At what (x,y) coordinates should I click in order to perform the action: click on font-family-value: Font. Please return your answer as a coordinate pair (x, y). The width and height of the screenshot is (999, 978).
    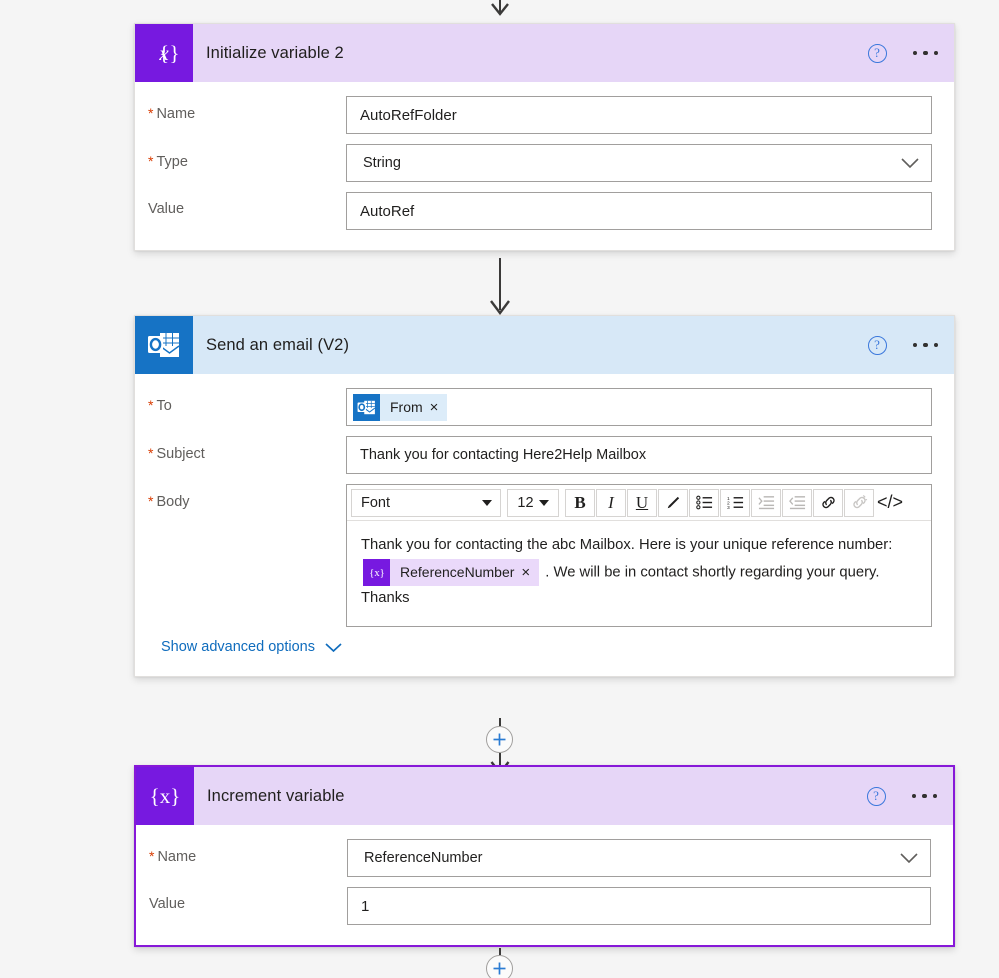
    Looking at the image, I should click on (376, 502).